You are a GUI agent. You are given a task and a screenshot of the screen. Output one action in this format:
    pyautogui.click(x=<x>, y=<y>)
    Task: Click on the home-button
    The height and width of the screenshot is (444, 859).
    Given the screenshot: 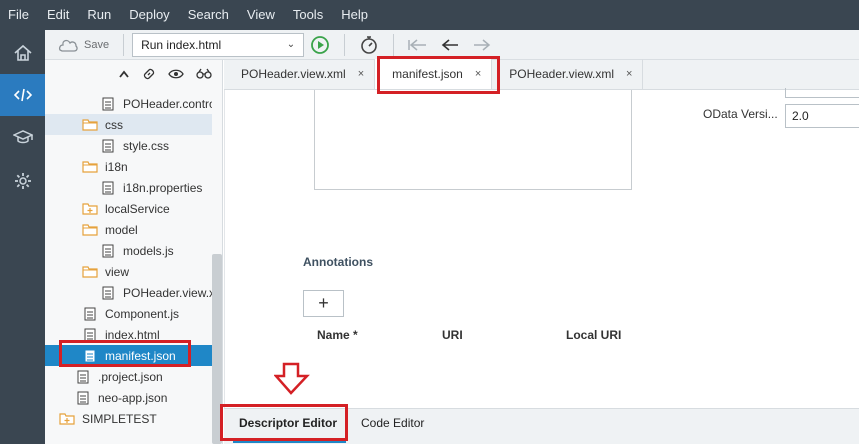 What is the action you would take?
    pyautogui.click(x=22, y=53)
    